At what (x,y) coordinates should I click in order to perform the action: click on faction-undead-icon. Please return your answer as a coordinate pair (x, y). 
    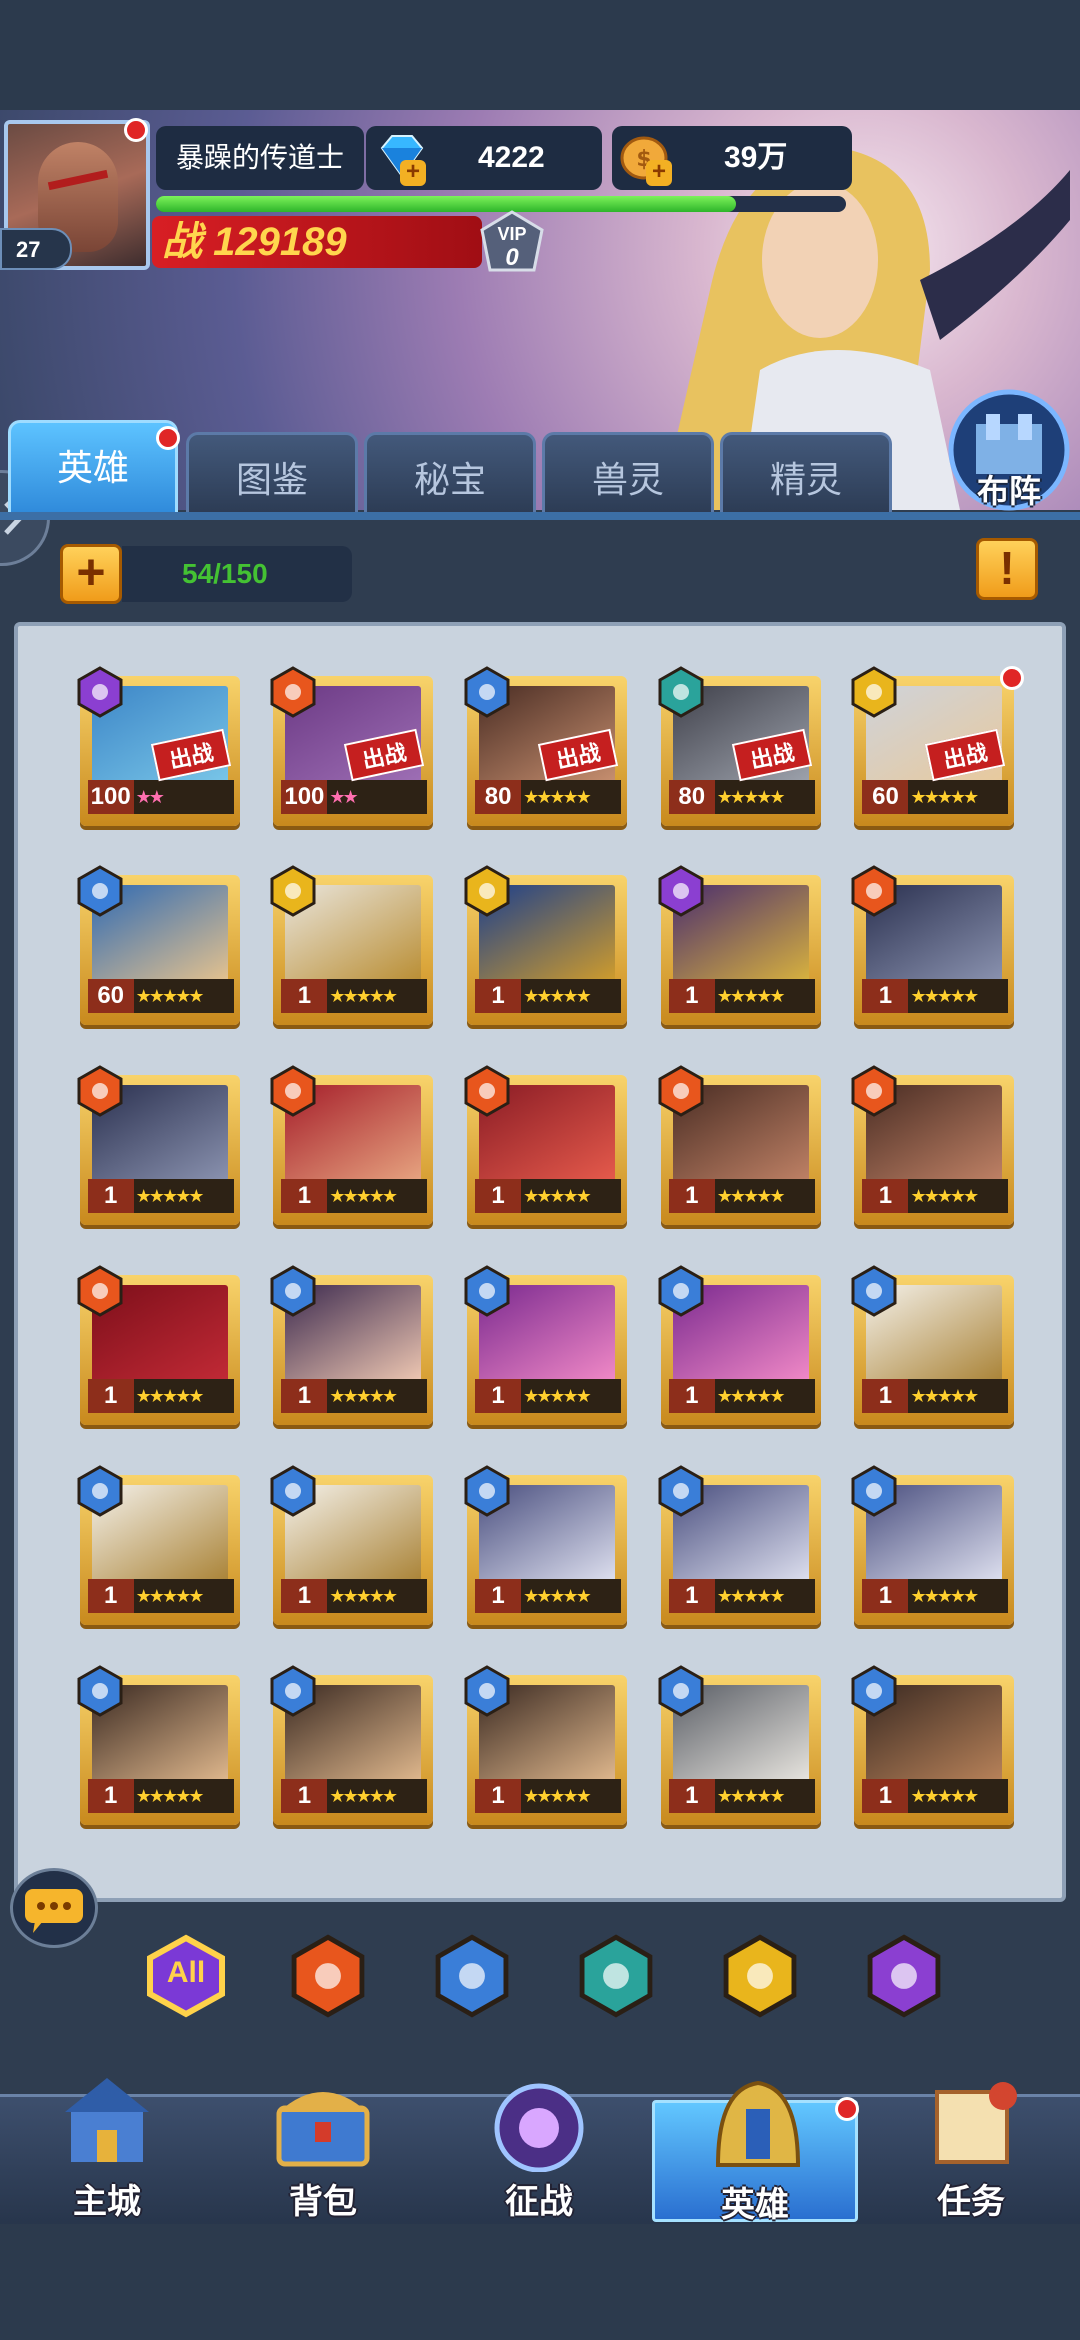
    Looking at the image, I should click on (616, 1978).